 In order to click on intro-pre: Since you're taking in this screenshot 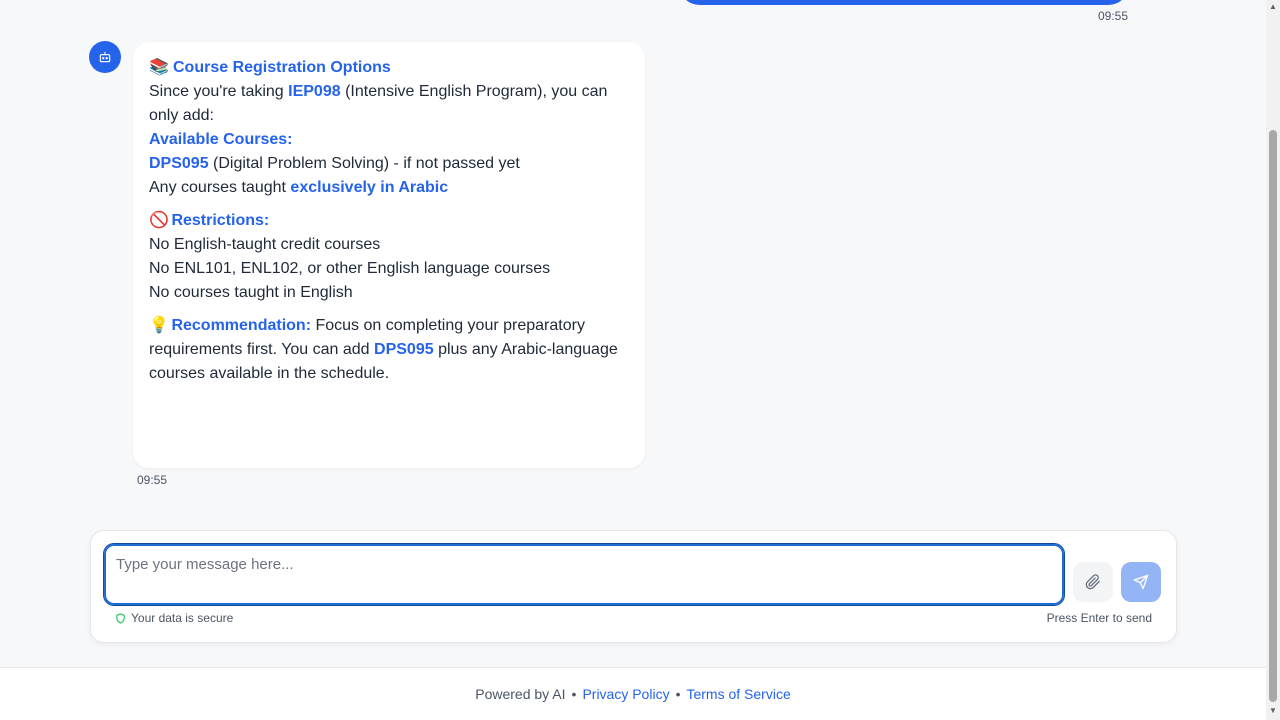, I will do `click(219, 91)`.